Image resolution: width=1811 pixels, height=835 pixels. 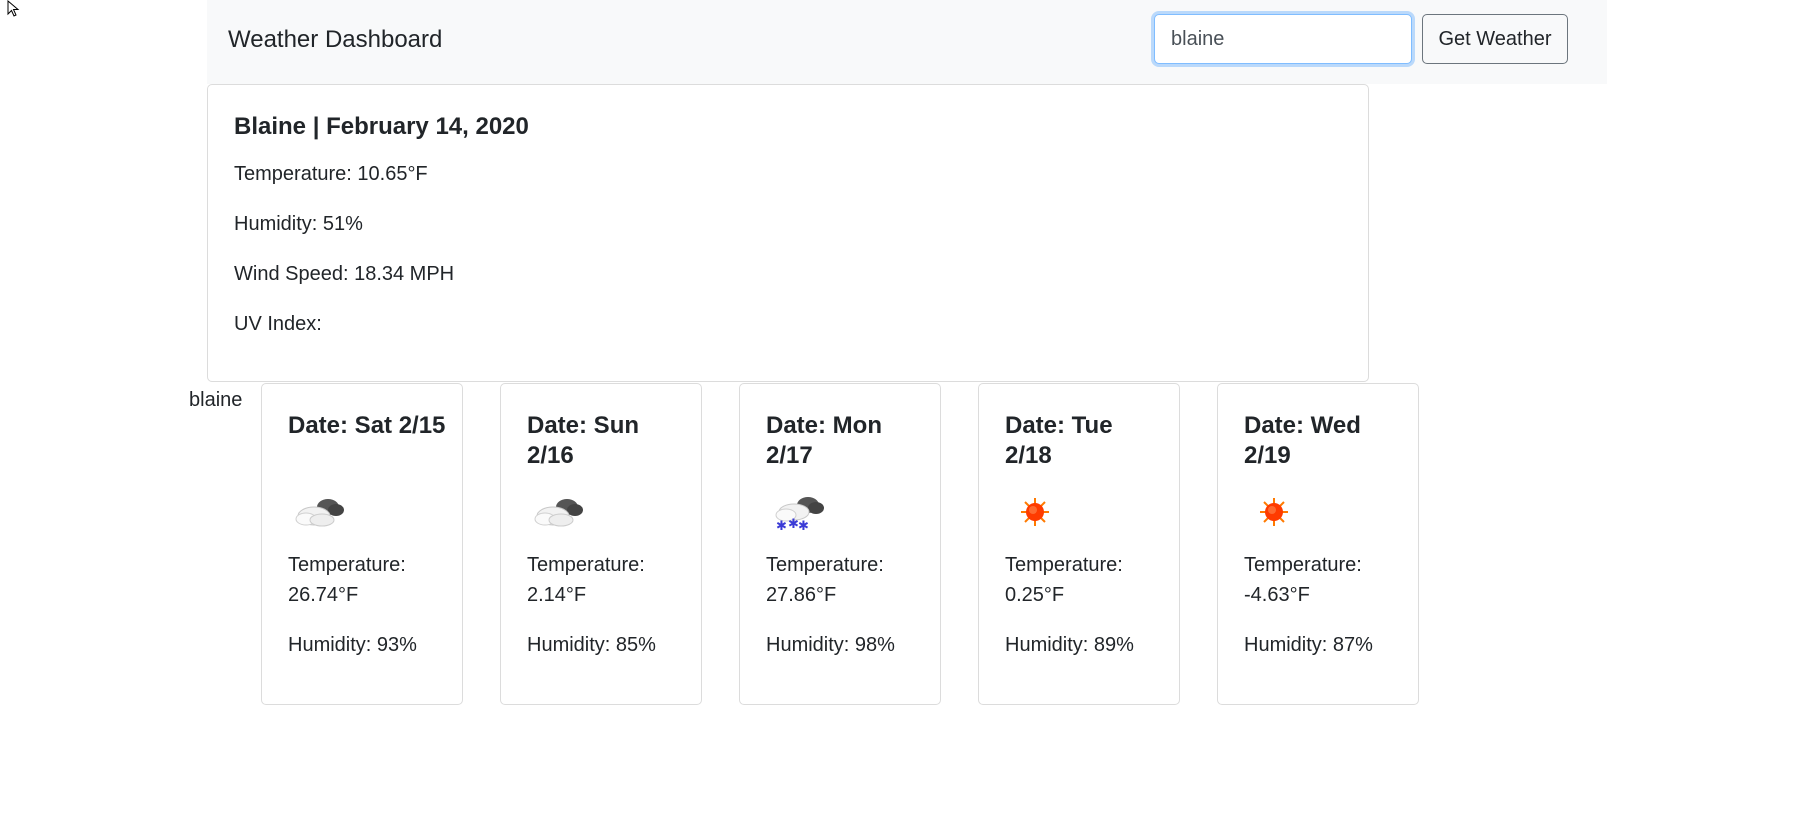 I want to click on forecast-humidity: Humidity: 87%, so click(x=1308, y=645).